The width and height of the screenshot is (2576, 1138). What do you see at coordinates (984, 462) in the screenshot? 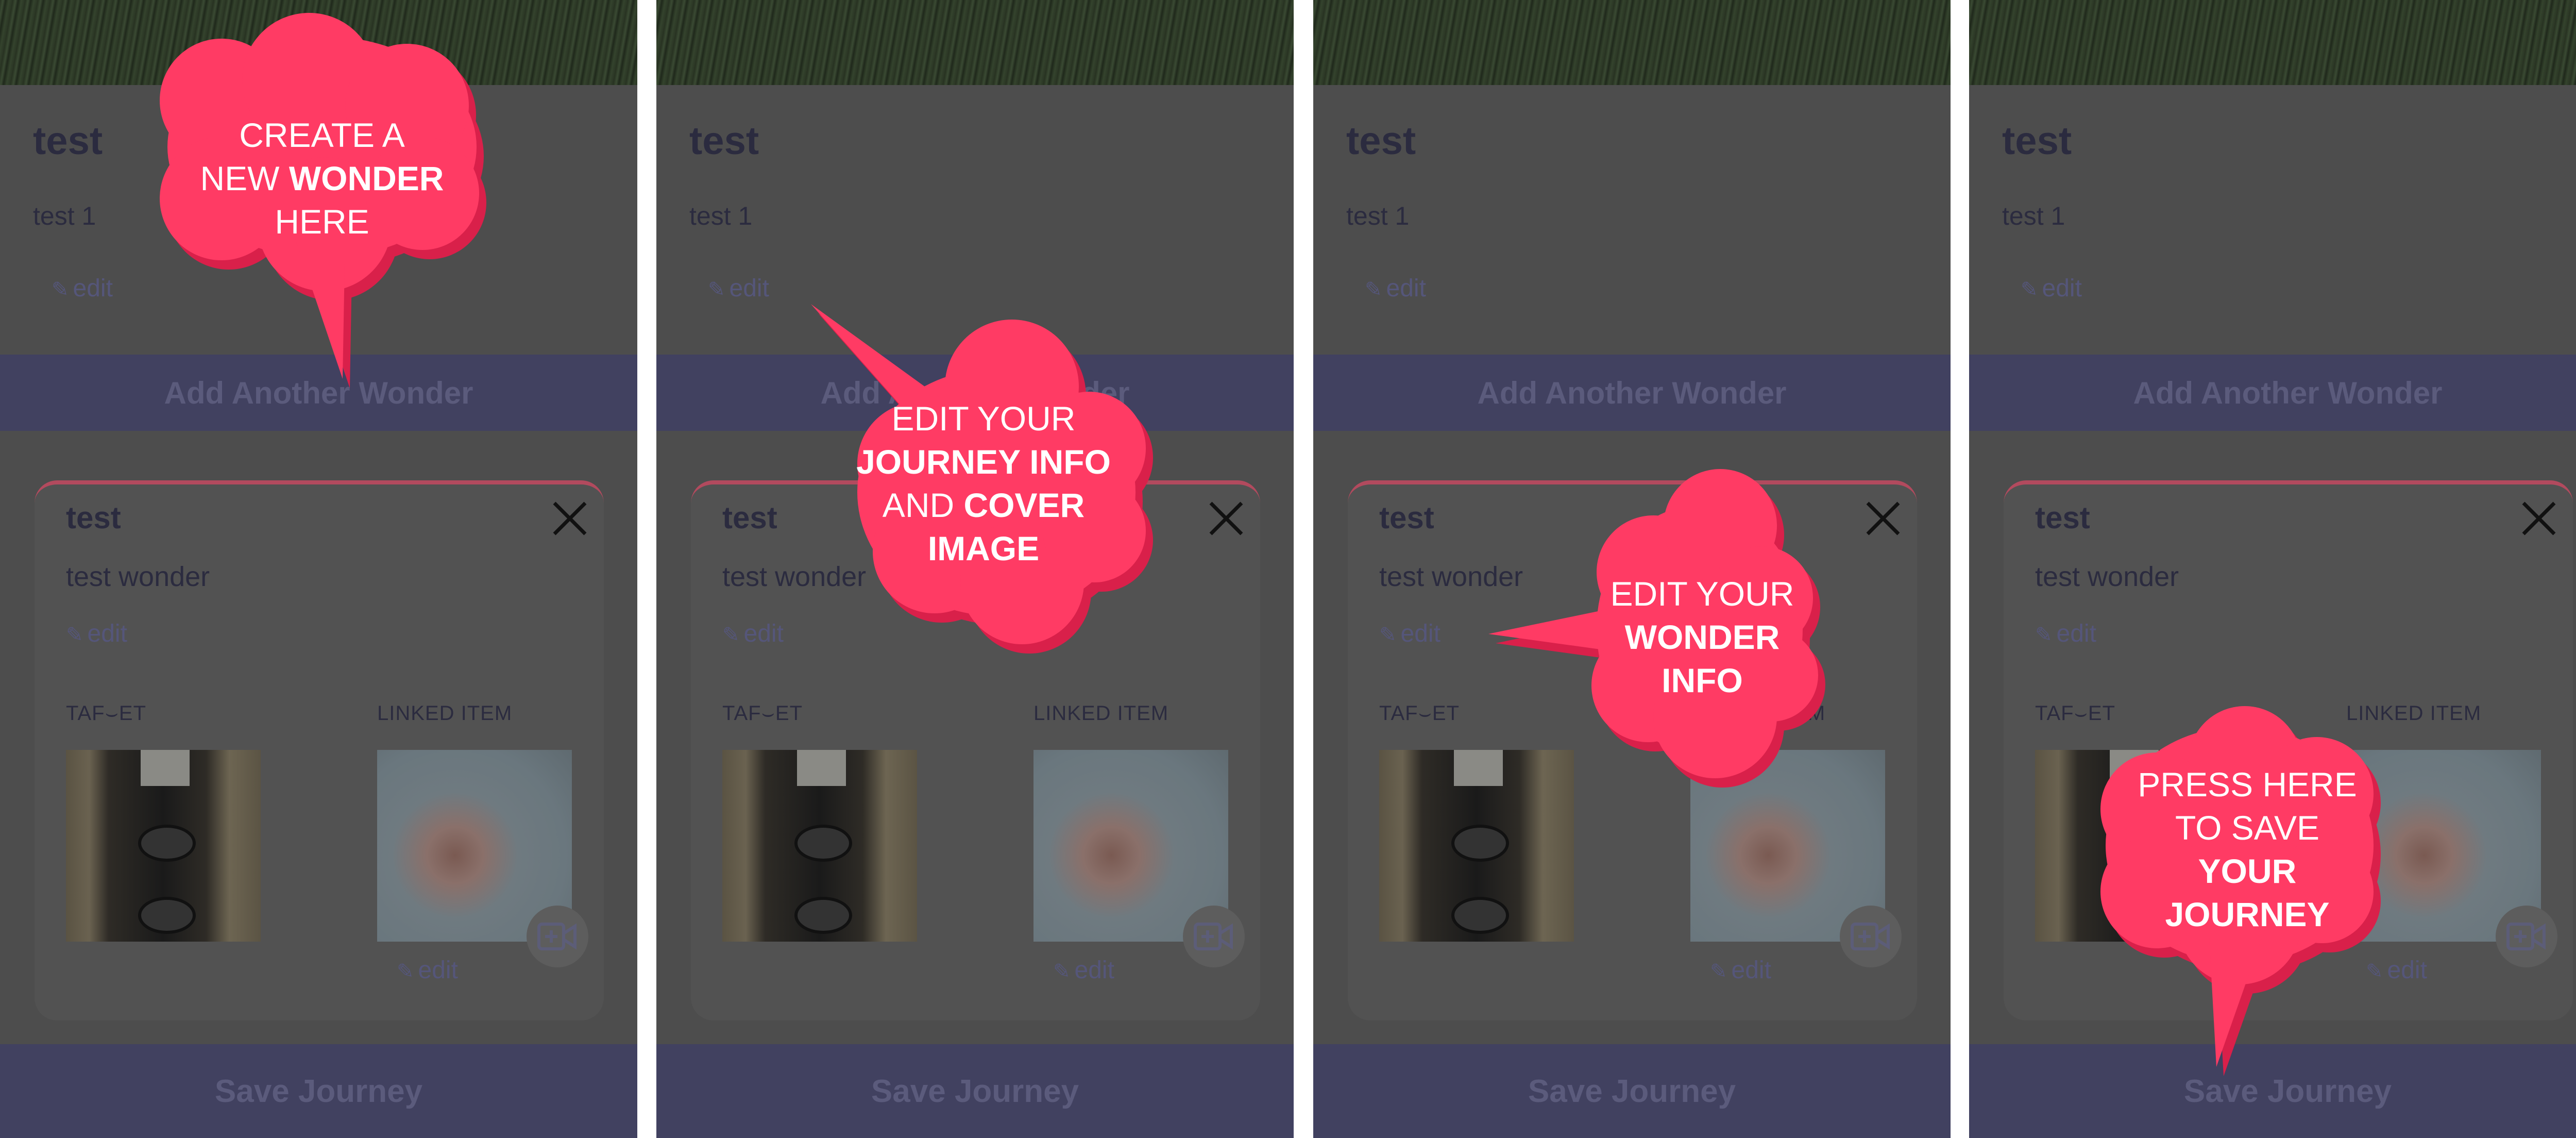
I see `callout-fragment-bold: JOURNEY INFO` at bounding box center [984, 462].